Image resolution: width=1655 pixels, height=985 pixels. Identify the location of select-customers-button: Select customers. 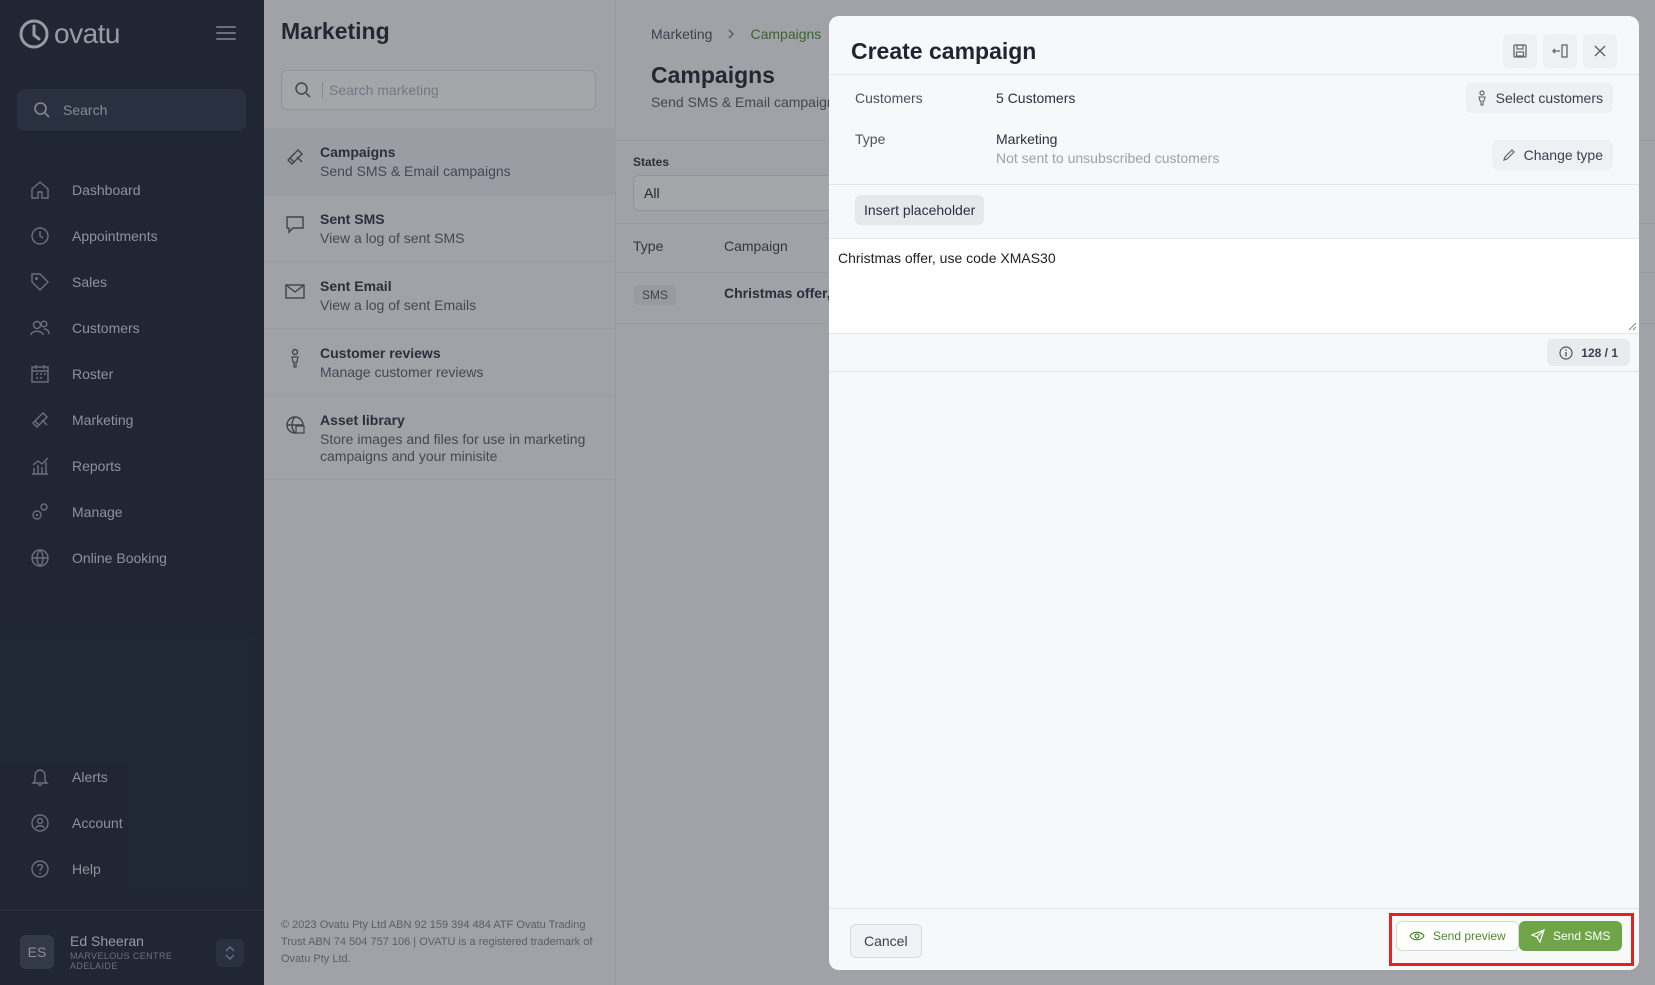
(1539, 98).